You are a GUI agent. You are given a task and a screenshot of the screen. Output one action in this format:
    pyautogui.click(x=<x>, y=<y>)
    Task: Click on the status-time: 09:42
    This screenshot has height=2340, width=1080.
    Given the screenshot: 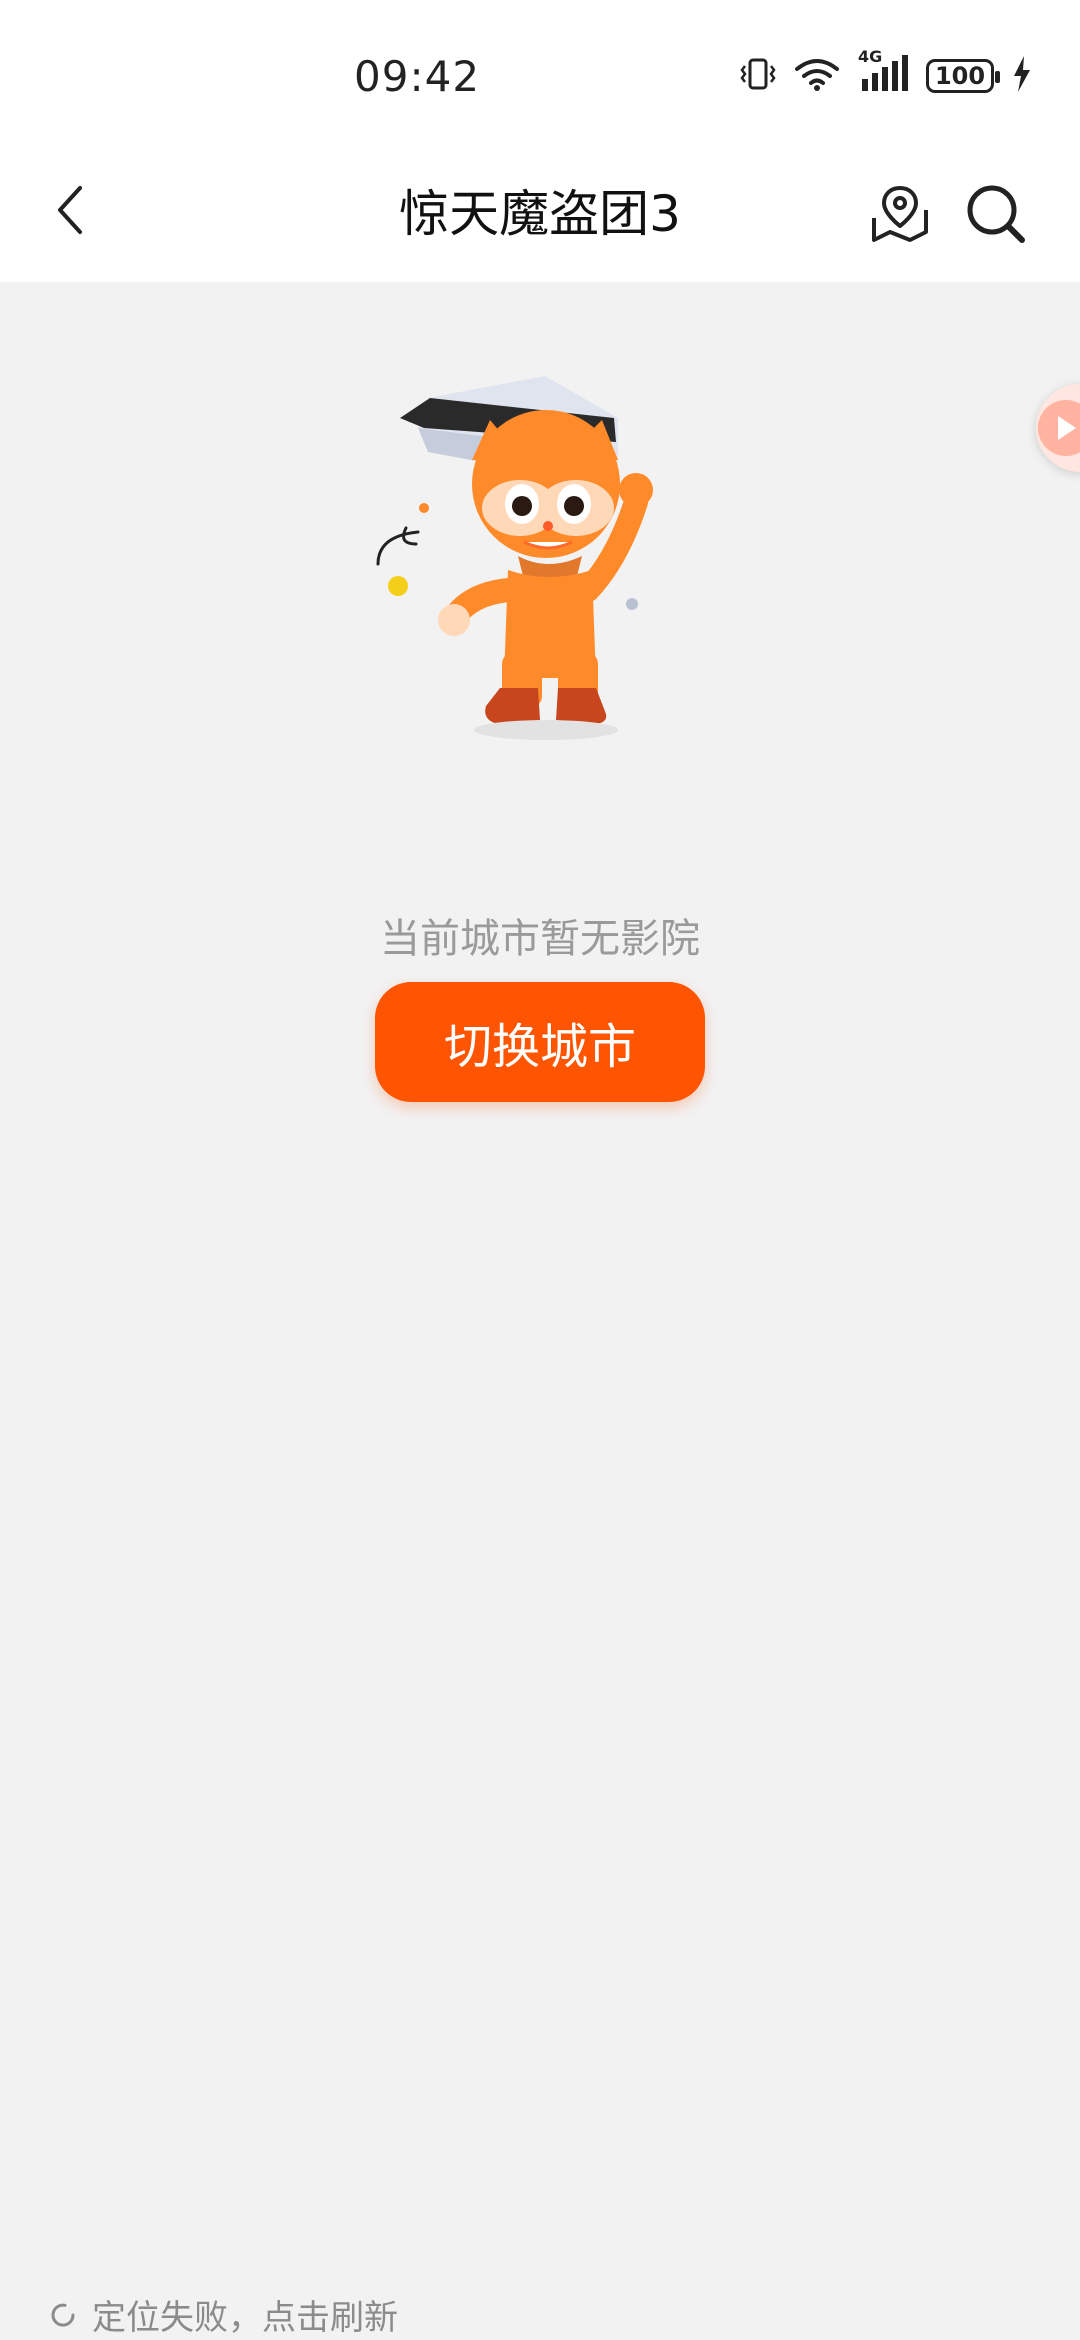 What is the action you would take?
    pyautogui.click(x=417, y=76)
    